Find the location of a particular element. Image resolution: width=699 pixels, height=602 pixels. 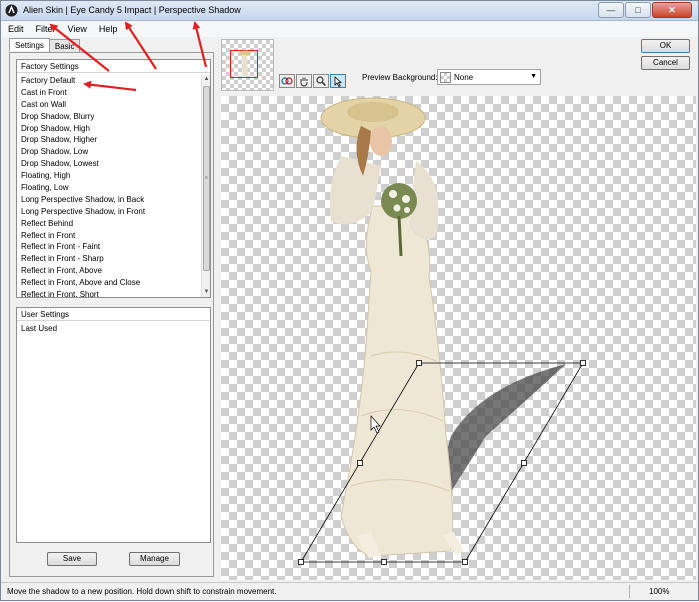

menu-edit: Edit is located at coordinates (15, 29).